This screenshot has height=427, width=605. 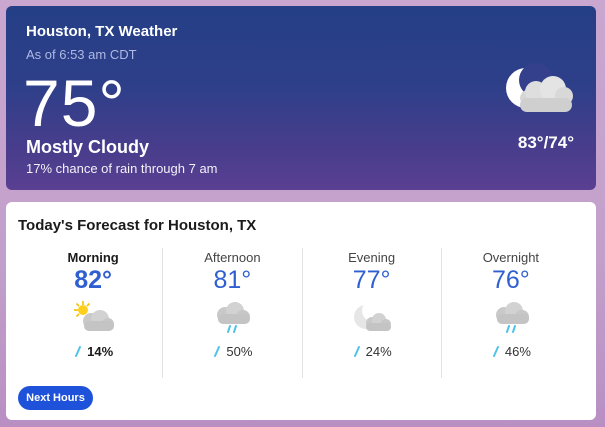 What do you see at coordinates (100, 351) in the screenshot?
I see `precip-value: 14%` at bounding box center [100, 351].